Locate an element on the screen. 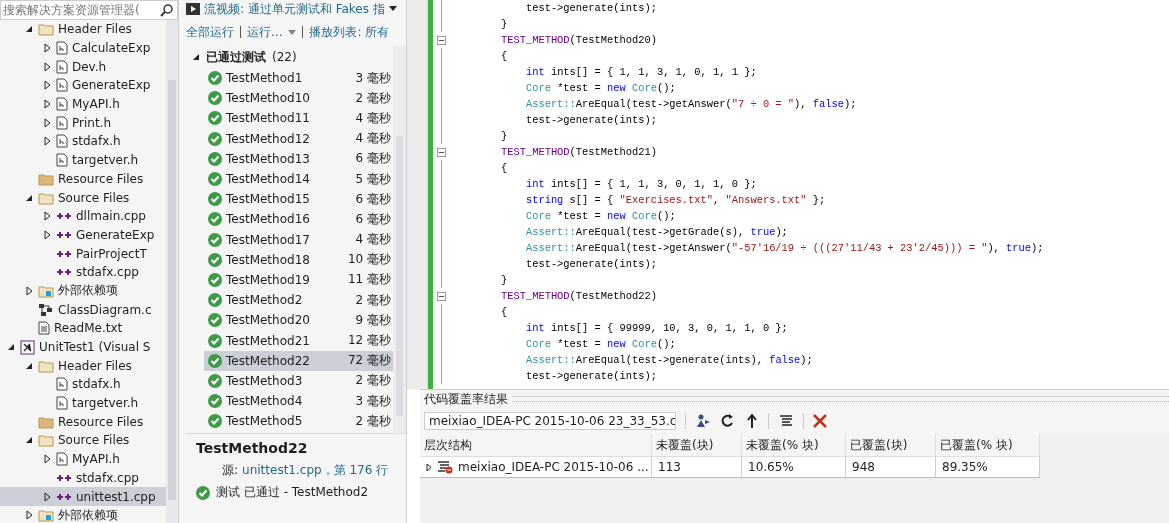 This screenshot has height=523, width=1169. test-row: TestMethod16 6 毫秒 is located at coordinates (298, 219).